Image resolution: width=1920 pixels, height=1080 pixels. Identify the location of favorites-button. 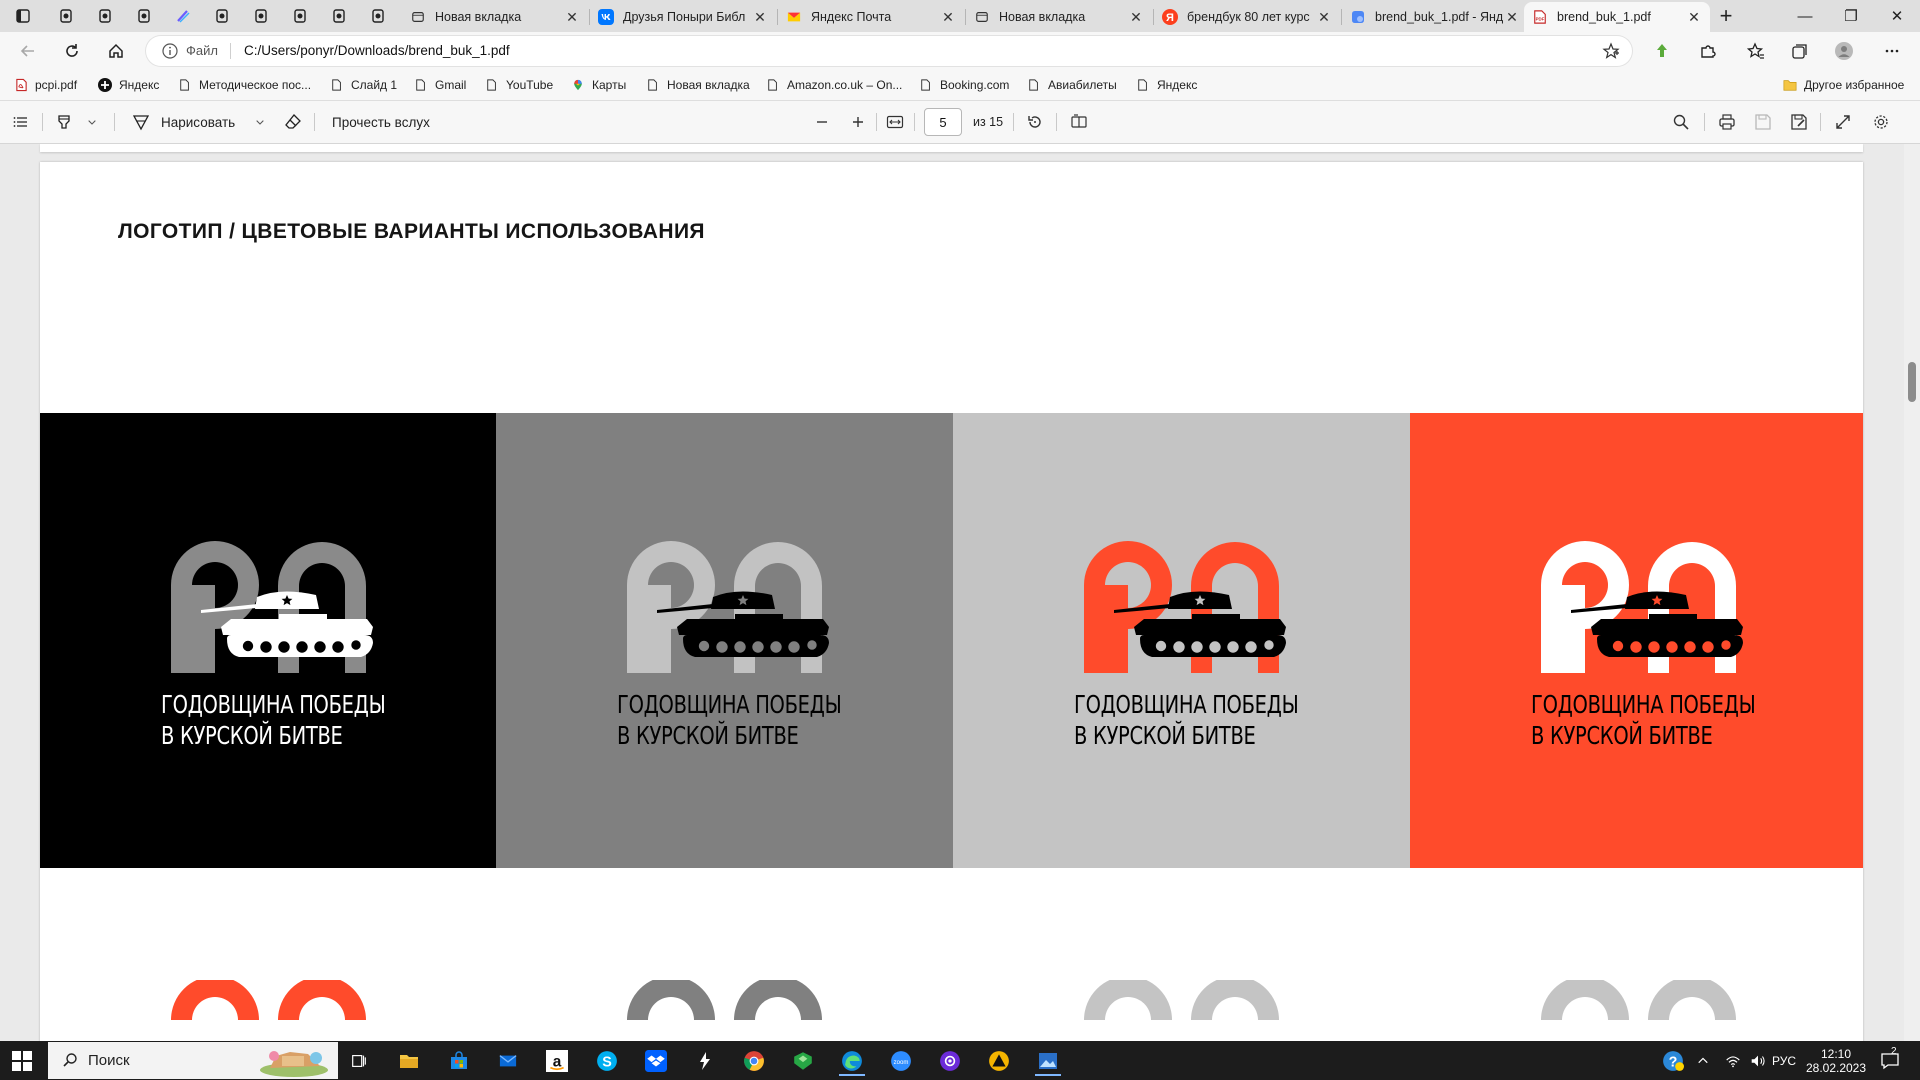
(1756, 51).